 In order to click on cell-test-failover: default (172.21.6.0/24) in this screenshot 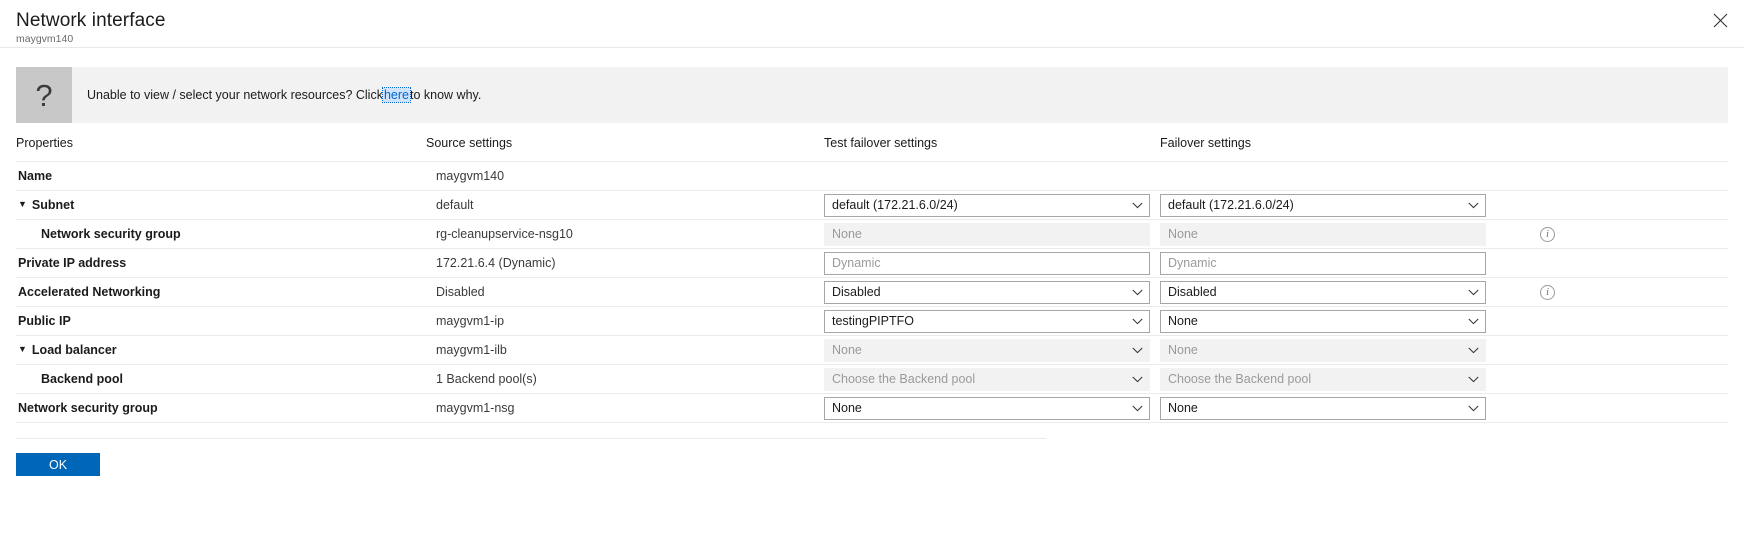, I will do `click(992, 205)`.